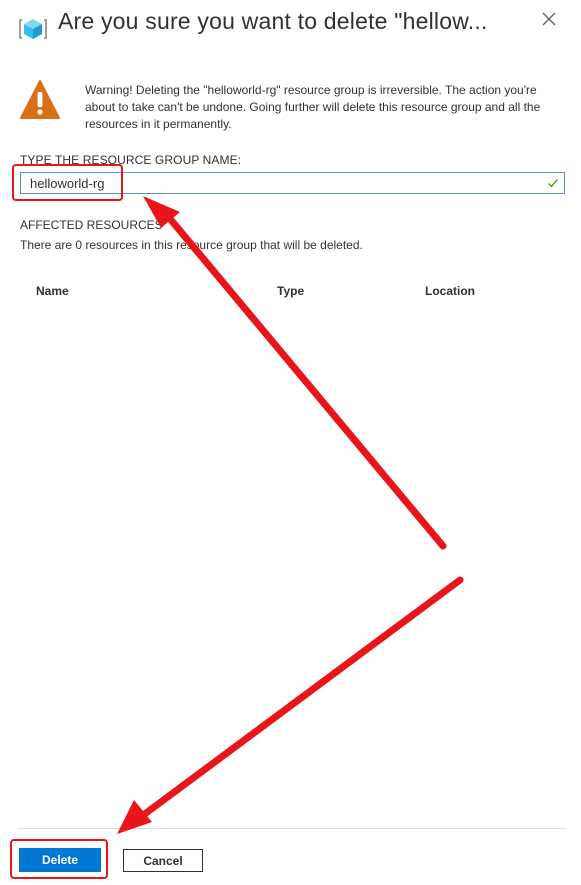  What do you see at coordinates (290, 291) in the screenshot?
I see `column-header-type: Type` at bounding box center [290, 291].